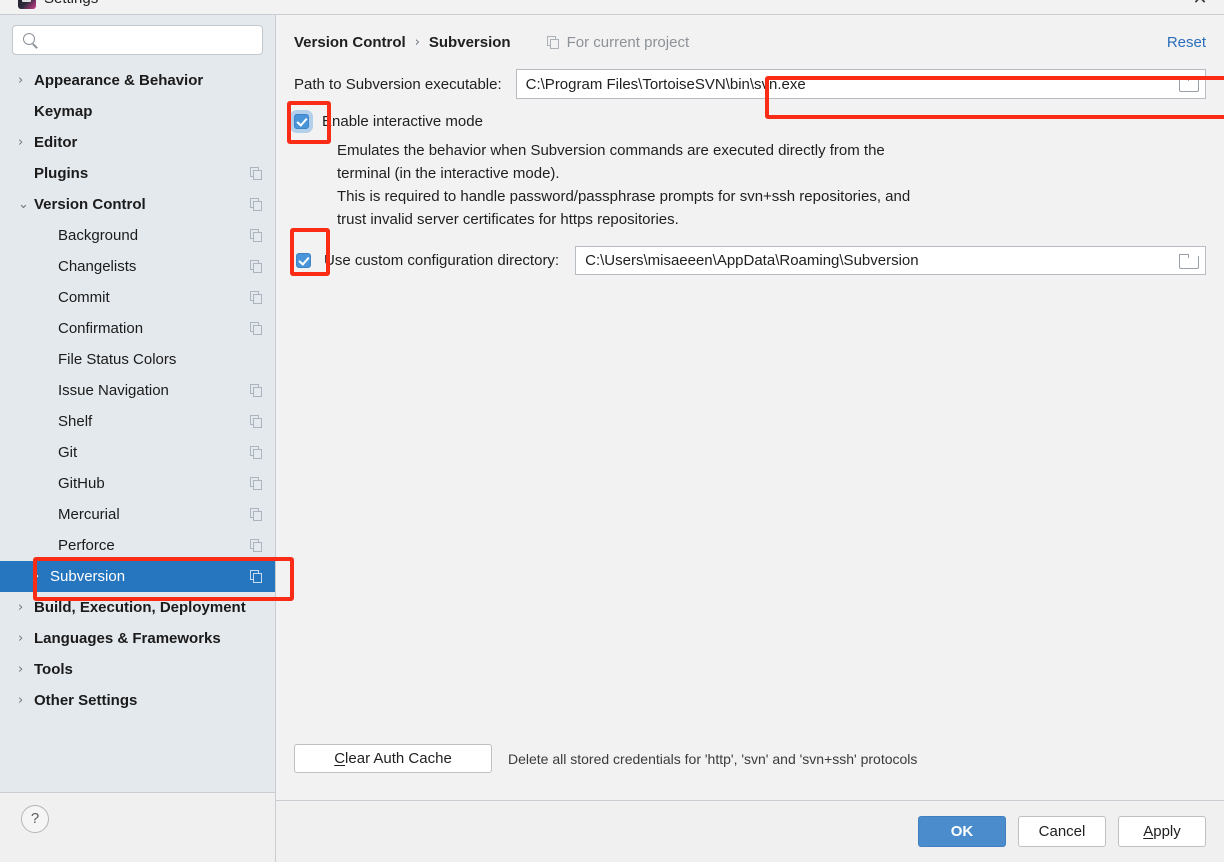 This screenshot has width=1224, height=862. What do you see at coordinates (89, 514) in the screenshot?
I see `sidebar-item-label: Mercurial` at bounding box center [89, 514].